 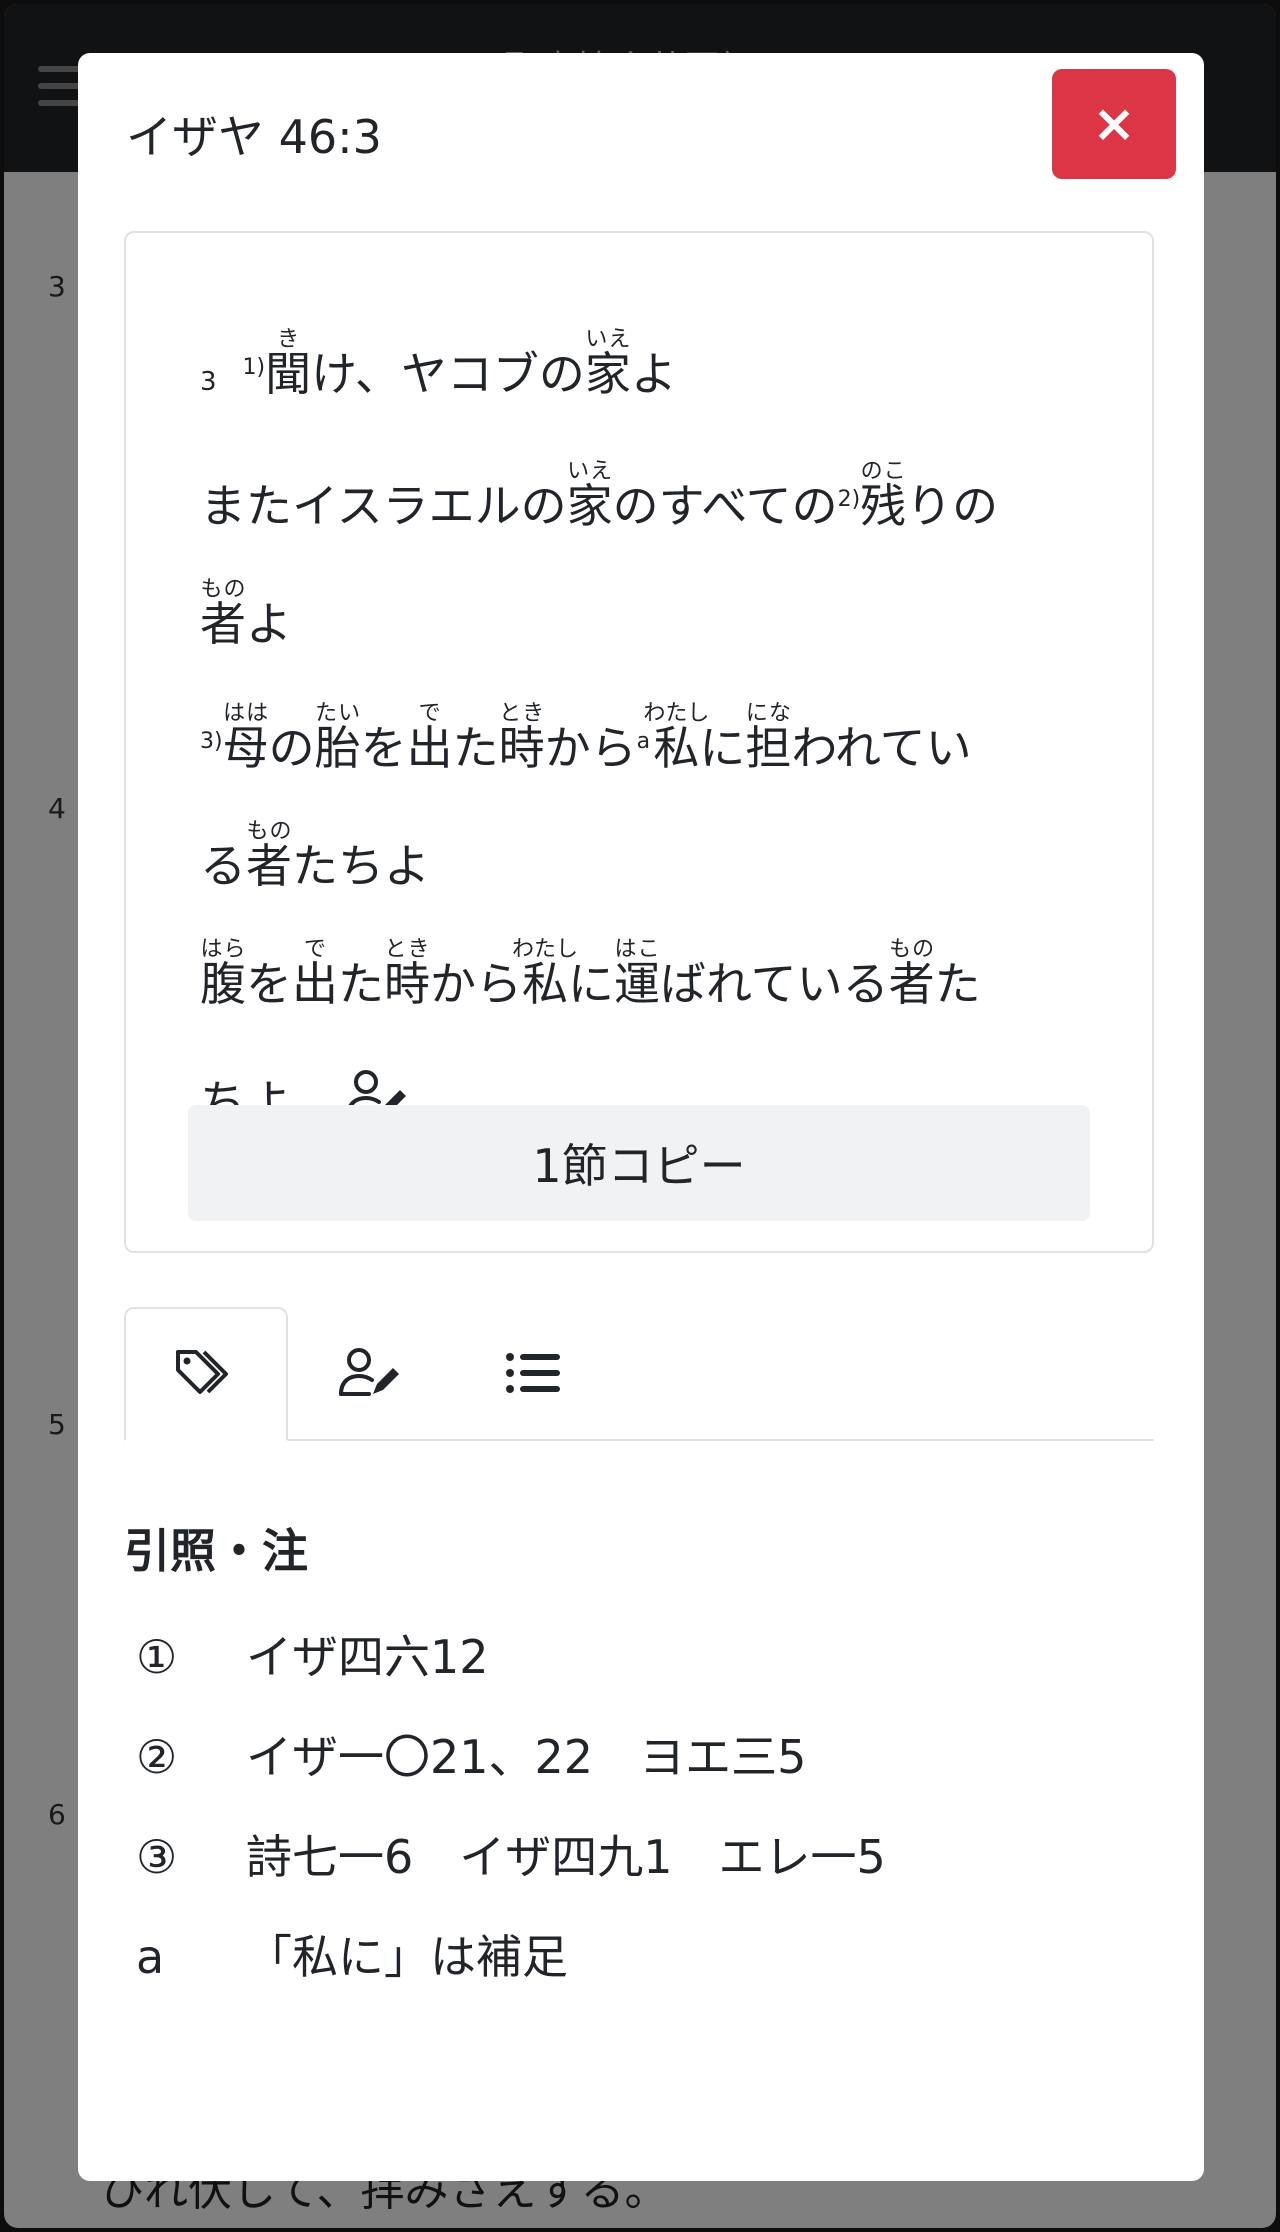 I want to click on close-icon: ×, so click(x=1114, y=124).